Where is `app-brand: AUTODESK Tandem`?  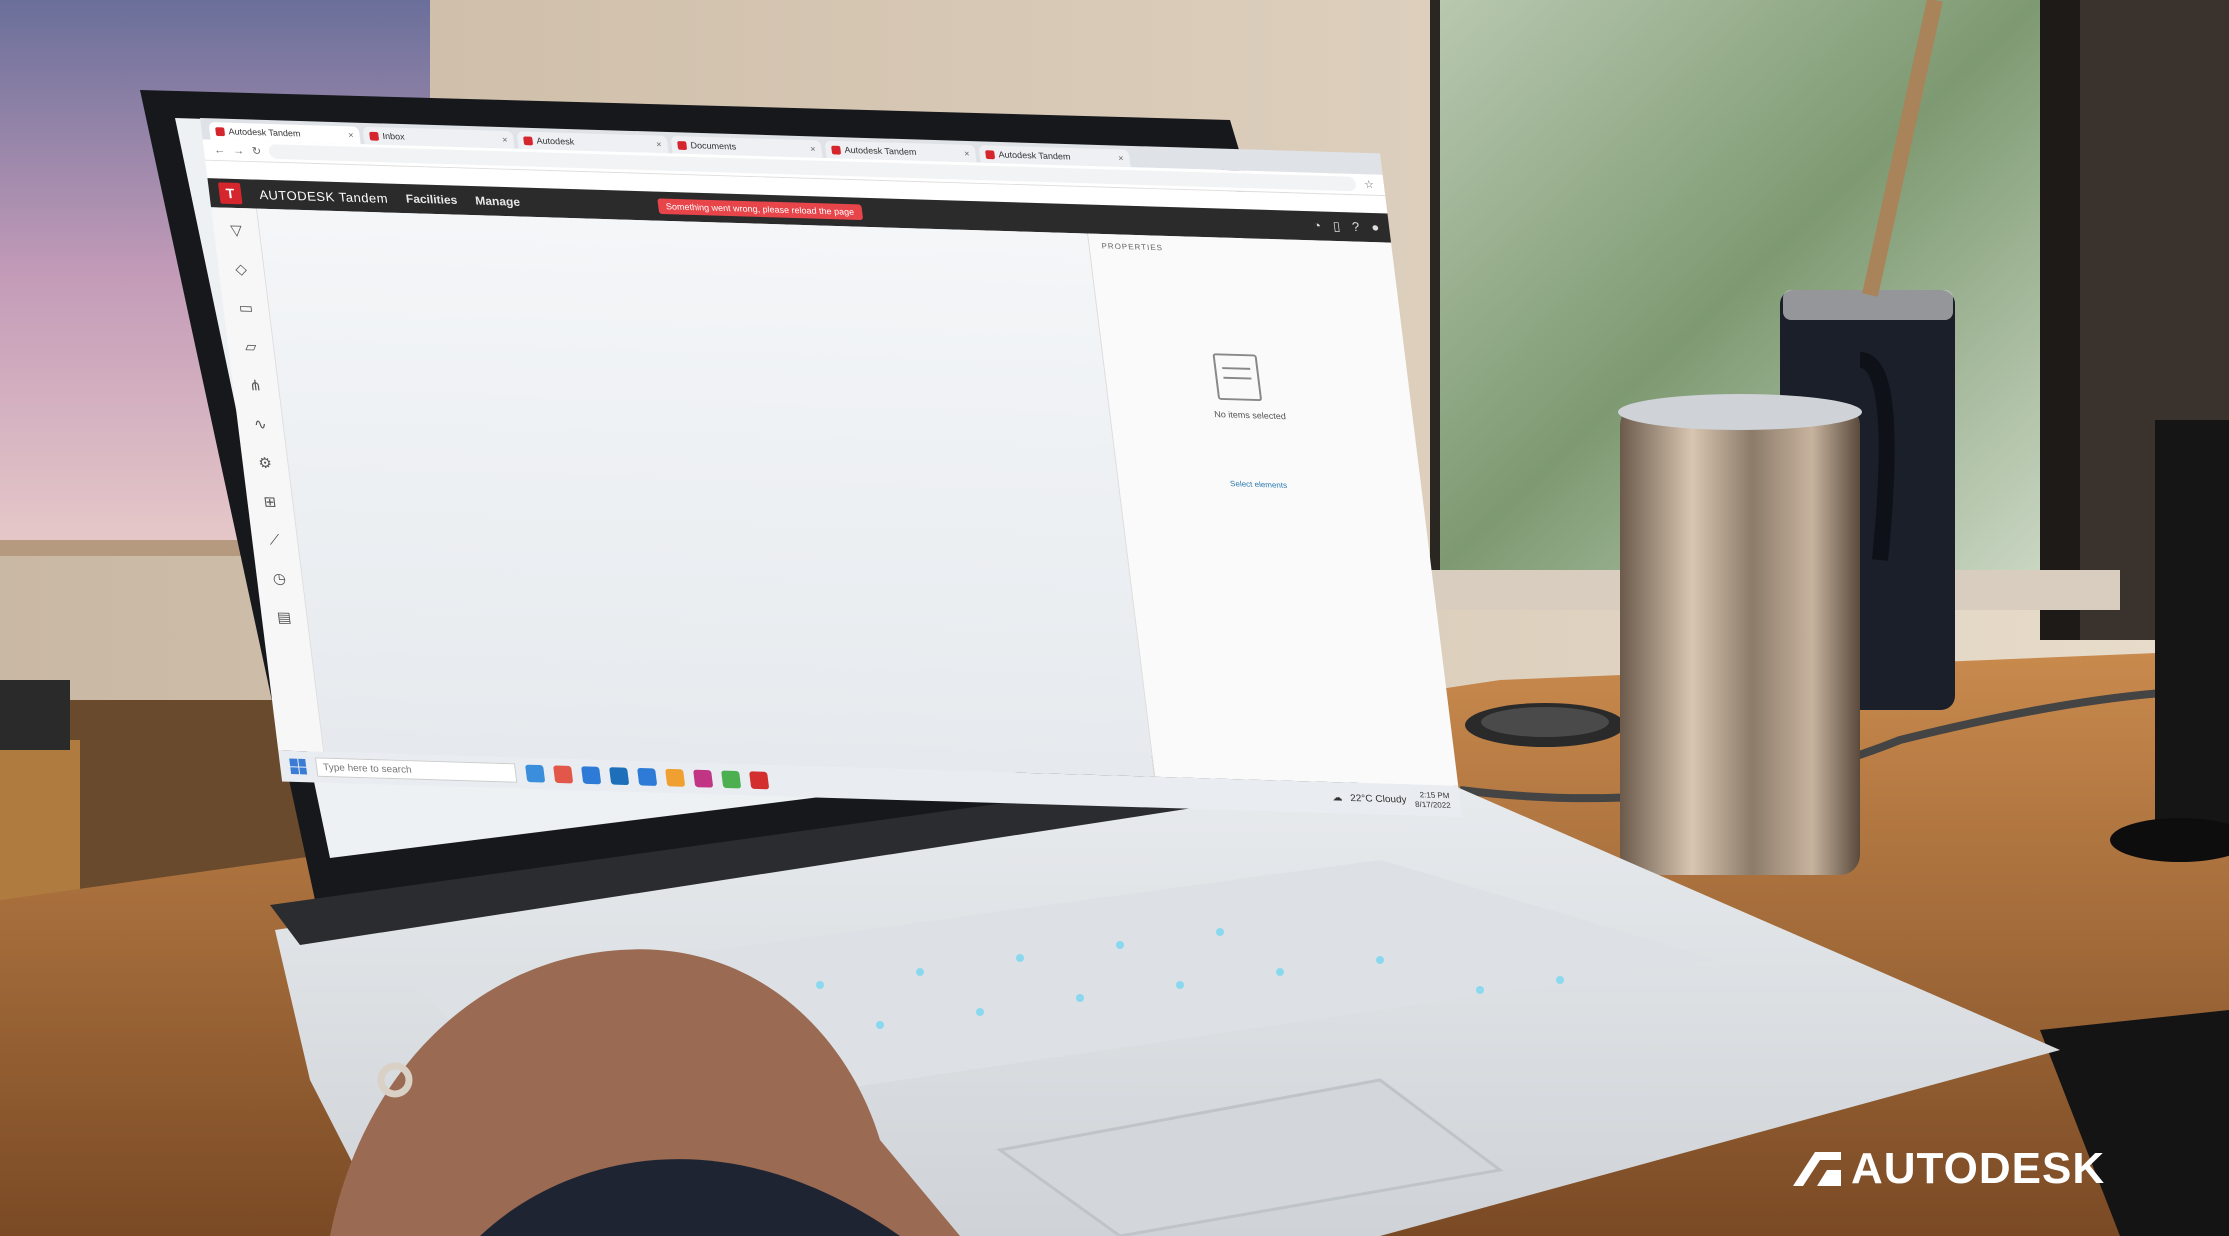 app-brand: AUTODESK Tandem is located at coordinates (323, 196).